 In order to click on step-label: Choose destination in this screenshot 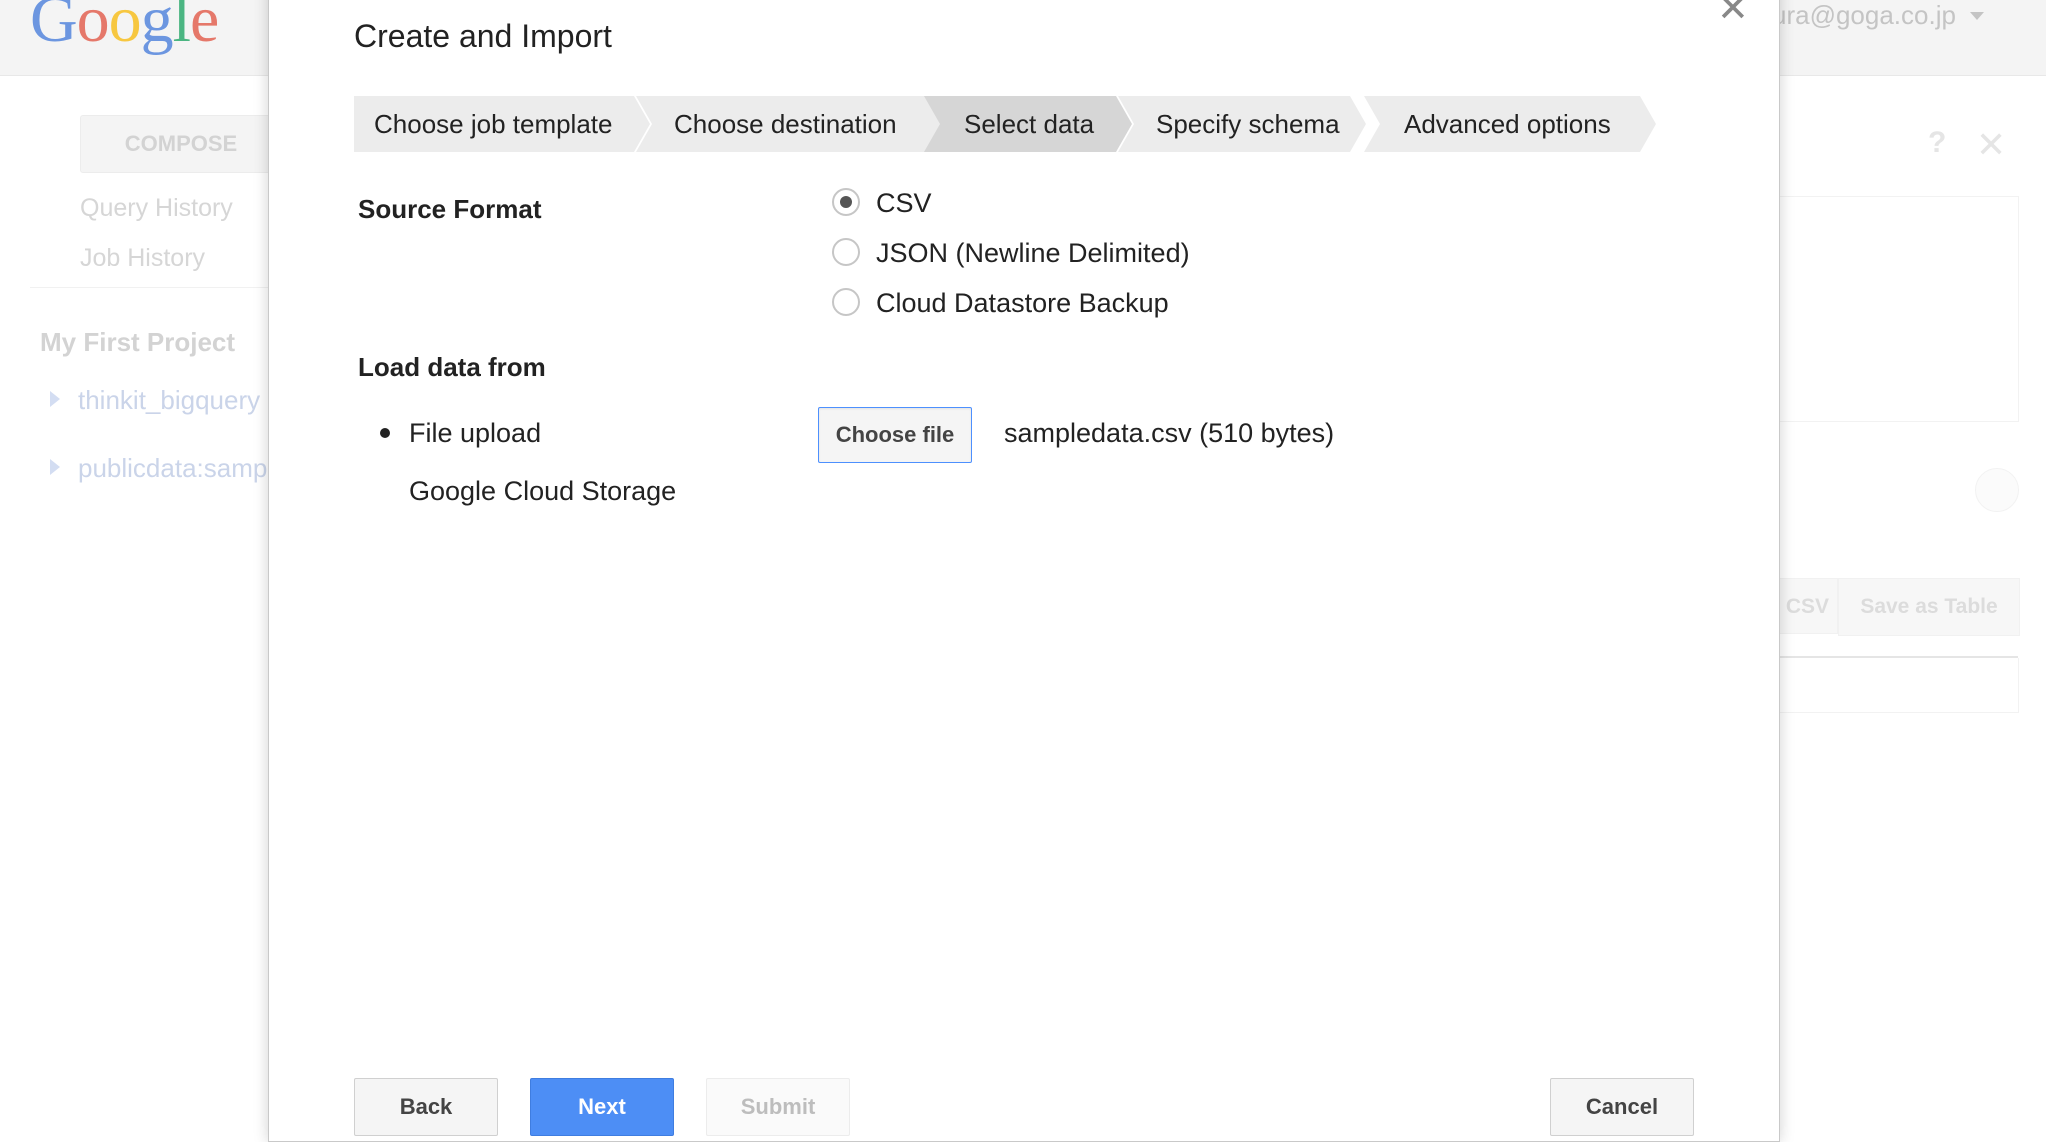, I will do `click(785, 124)`.